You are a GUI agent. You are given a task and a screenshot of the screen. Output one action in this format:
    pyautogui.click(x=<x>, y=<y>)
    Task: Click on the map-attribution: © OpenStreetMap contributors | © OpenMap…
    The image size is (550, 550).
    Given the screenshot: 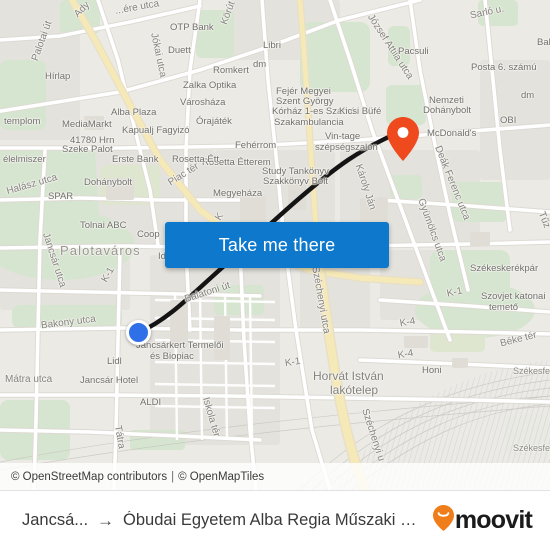 What is the action you would take?
    pyautogui.click(x=275, y=476)
    